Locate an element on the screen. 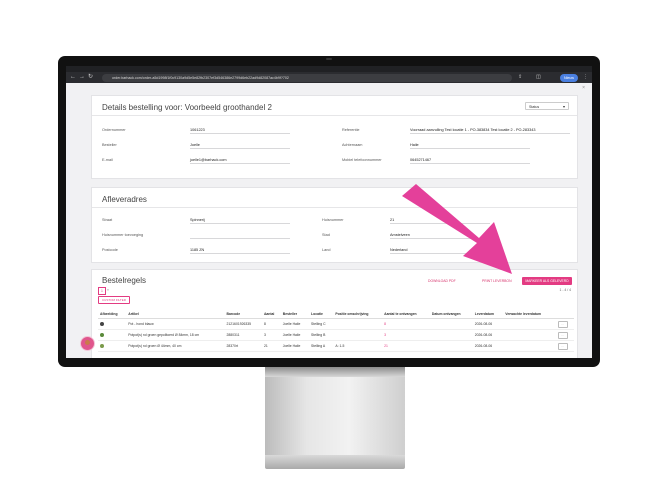  arrow-shape is located at coordinates (457, 229).